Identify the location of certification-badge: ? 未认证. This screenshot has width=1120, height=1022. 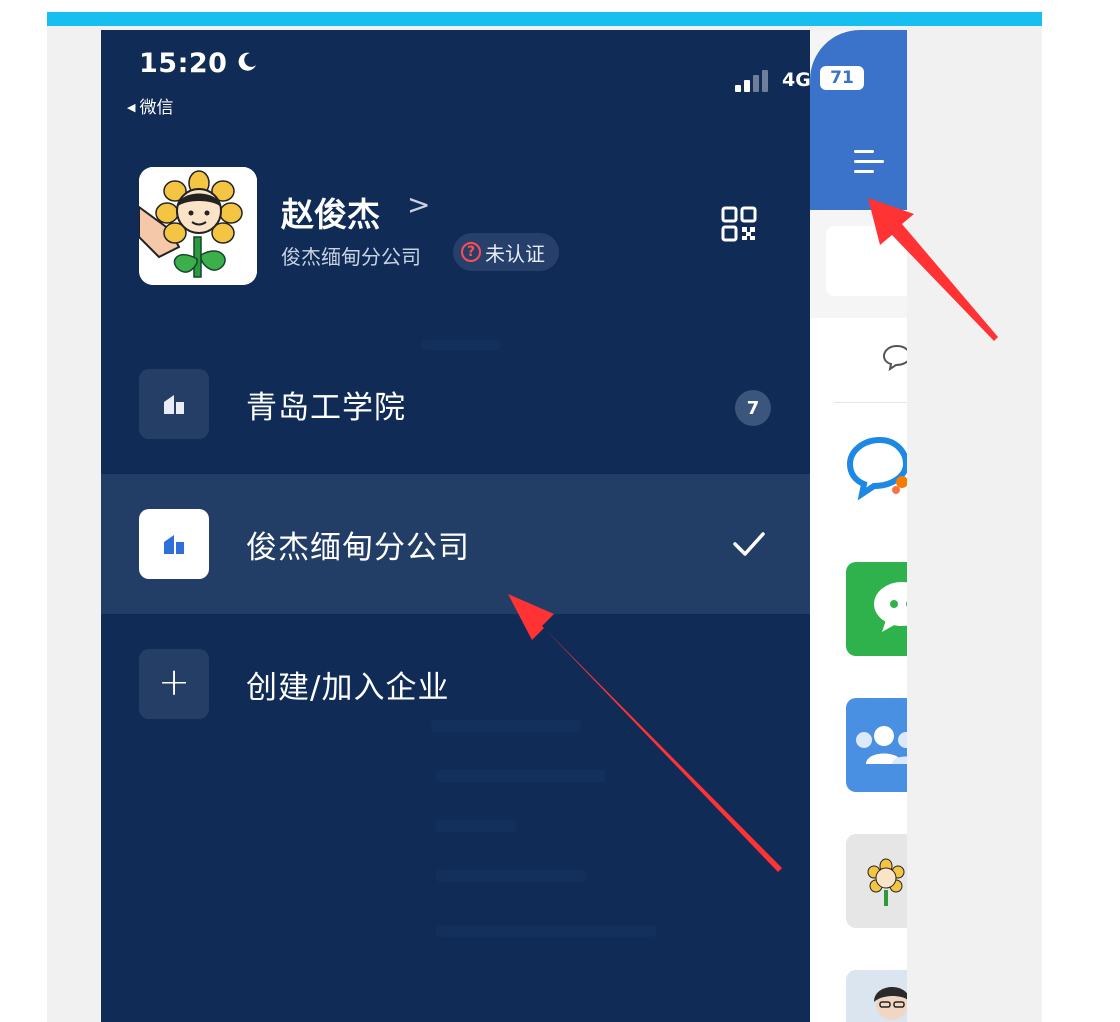
(506, 252).